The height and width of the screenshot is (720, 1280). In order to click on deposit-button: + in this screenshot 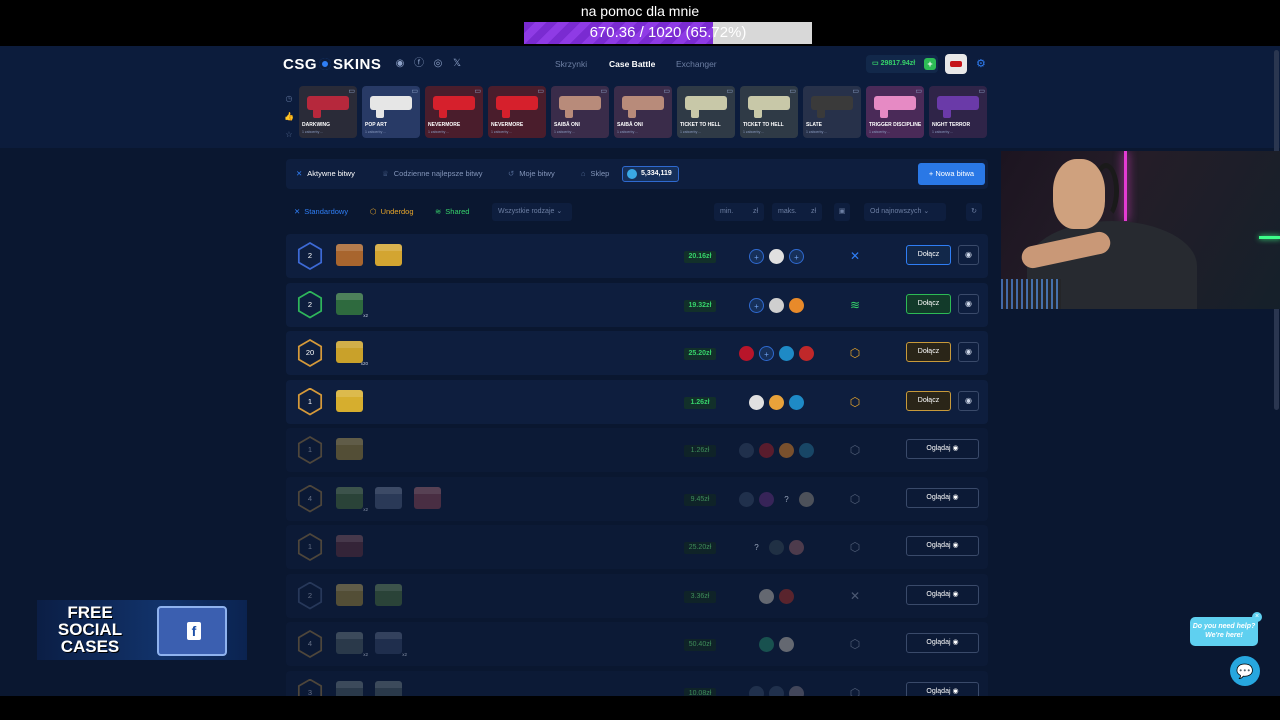, I will do `click(930, 64)`.